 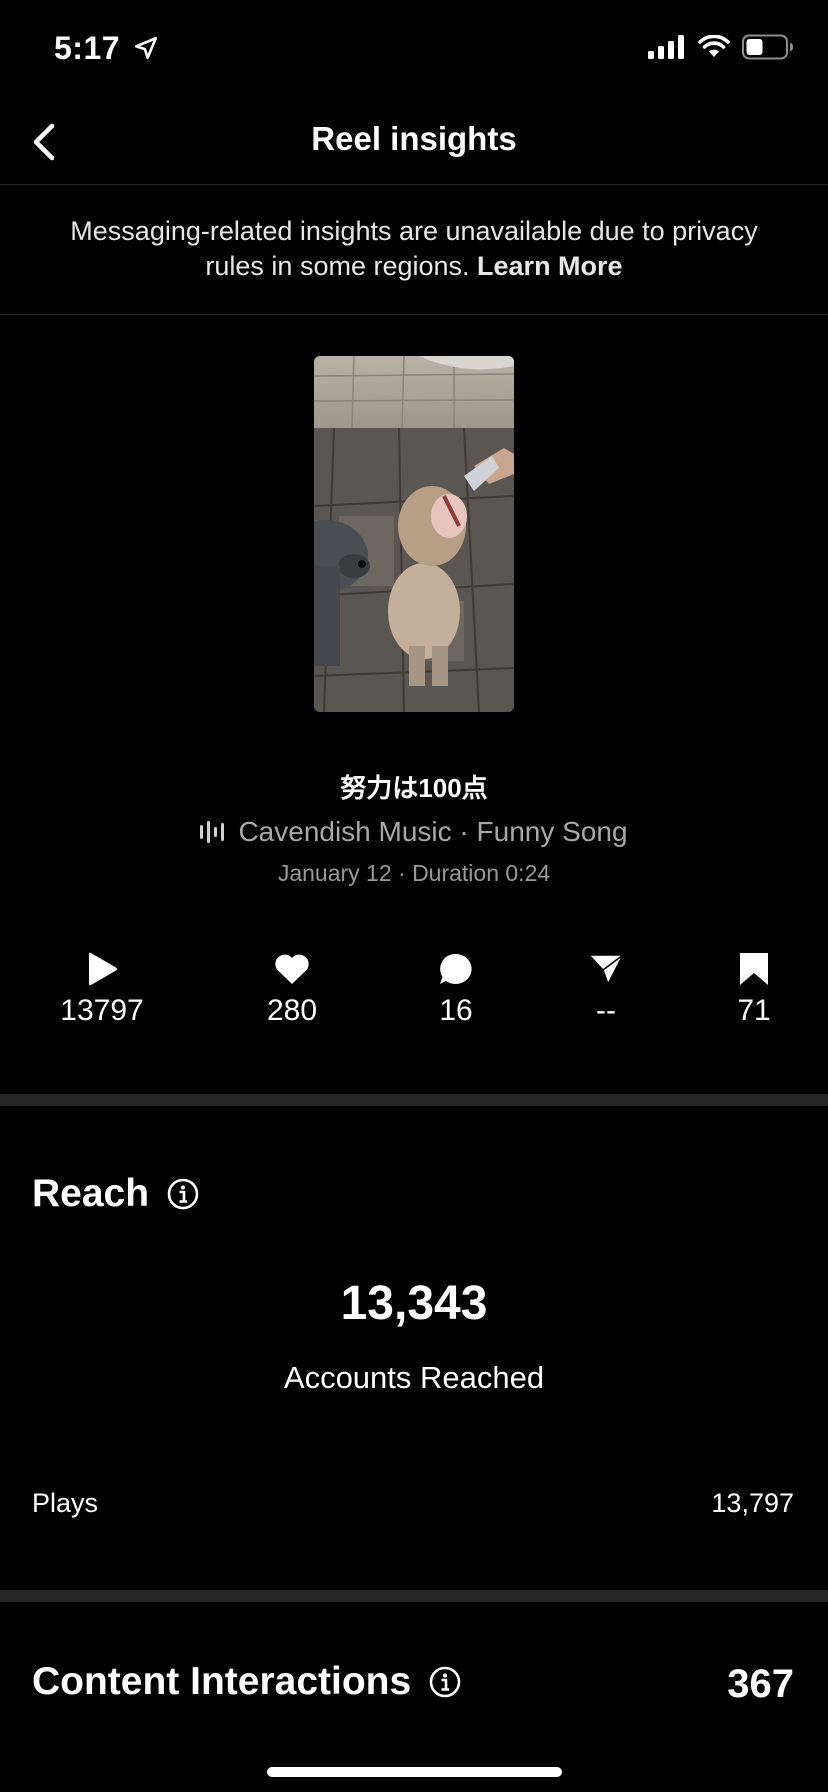 What do you see at coordinates (752, 1503) in the screenshot?
I see `plays-row-value: 13,797` at bounding box center [752, 1503].